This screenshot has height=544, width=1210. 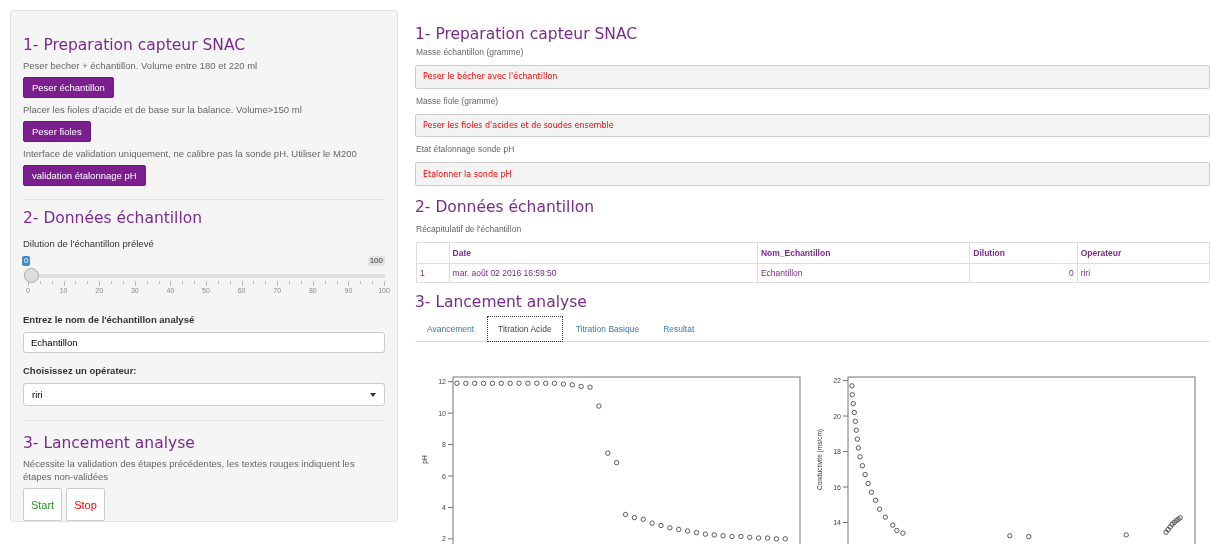 I want to click on column-header: Date, so click(x=603, y=253).